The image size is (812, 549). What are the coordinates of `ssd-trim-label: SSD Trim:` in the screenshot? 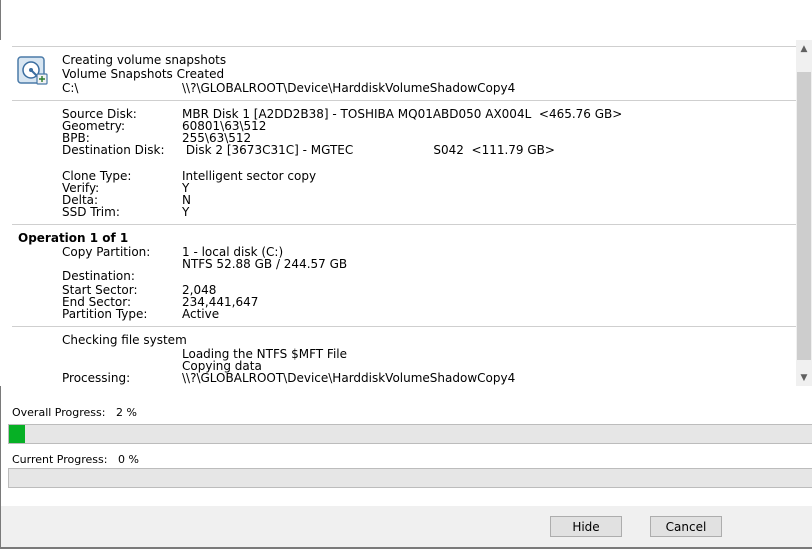 It's located at (91, 212).